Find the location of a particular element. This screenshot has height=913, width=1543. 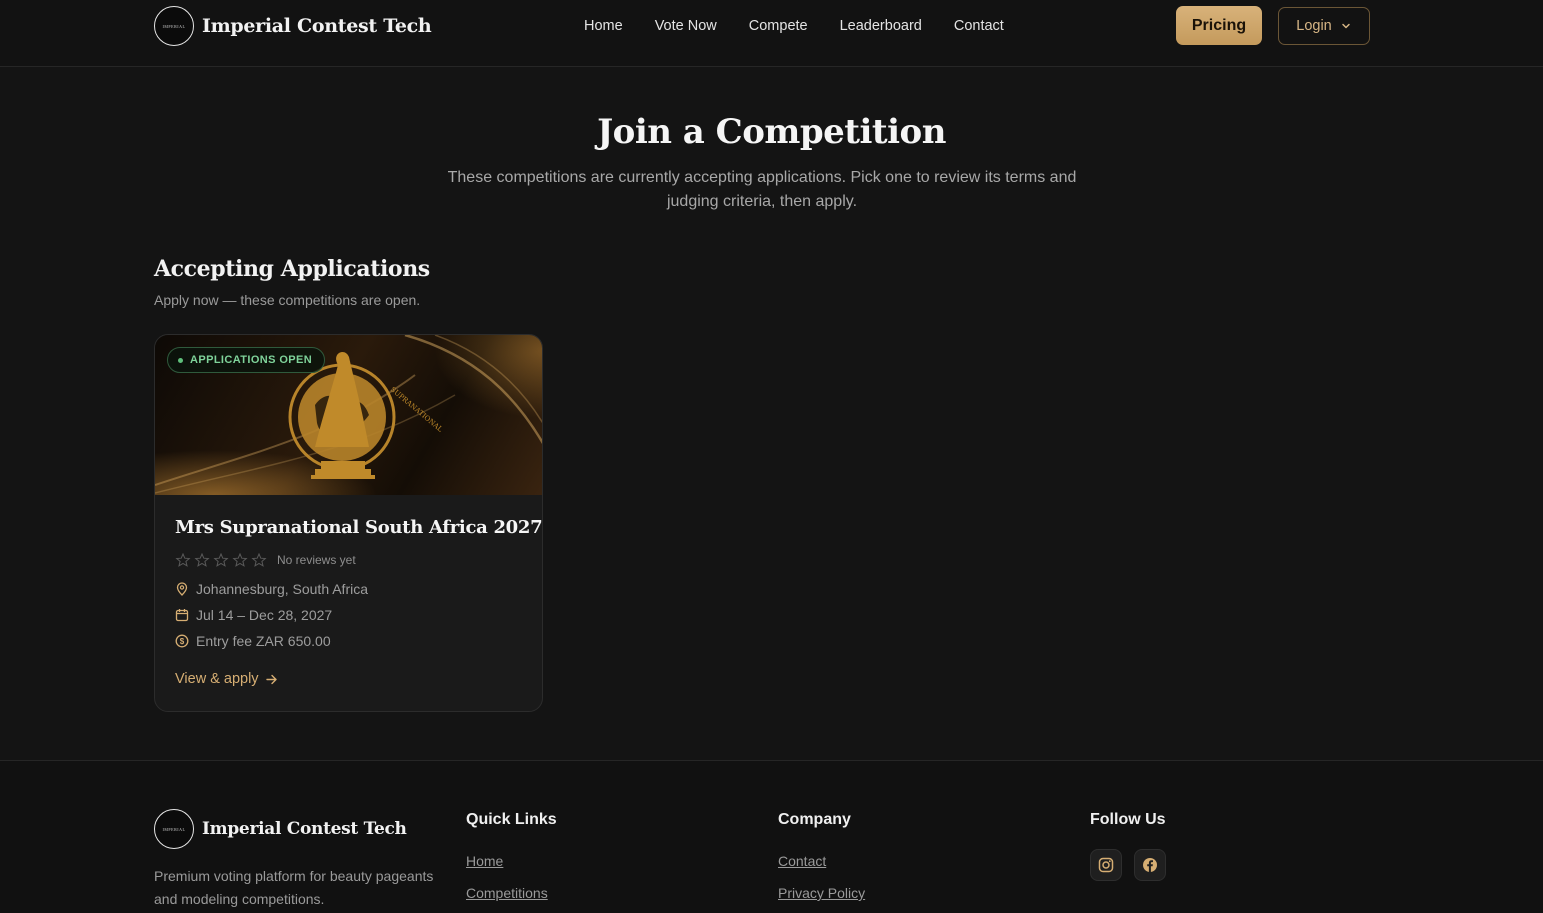

nav-leaderboard: Leaderboard is located at coordinates (881, 26).